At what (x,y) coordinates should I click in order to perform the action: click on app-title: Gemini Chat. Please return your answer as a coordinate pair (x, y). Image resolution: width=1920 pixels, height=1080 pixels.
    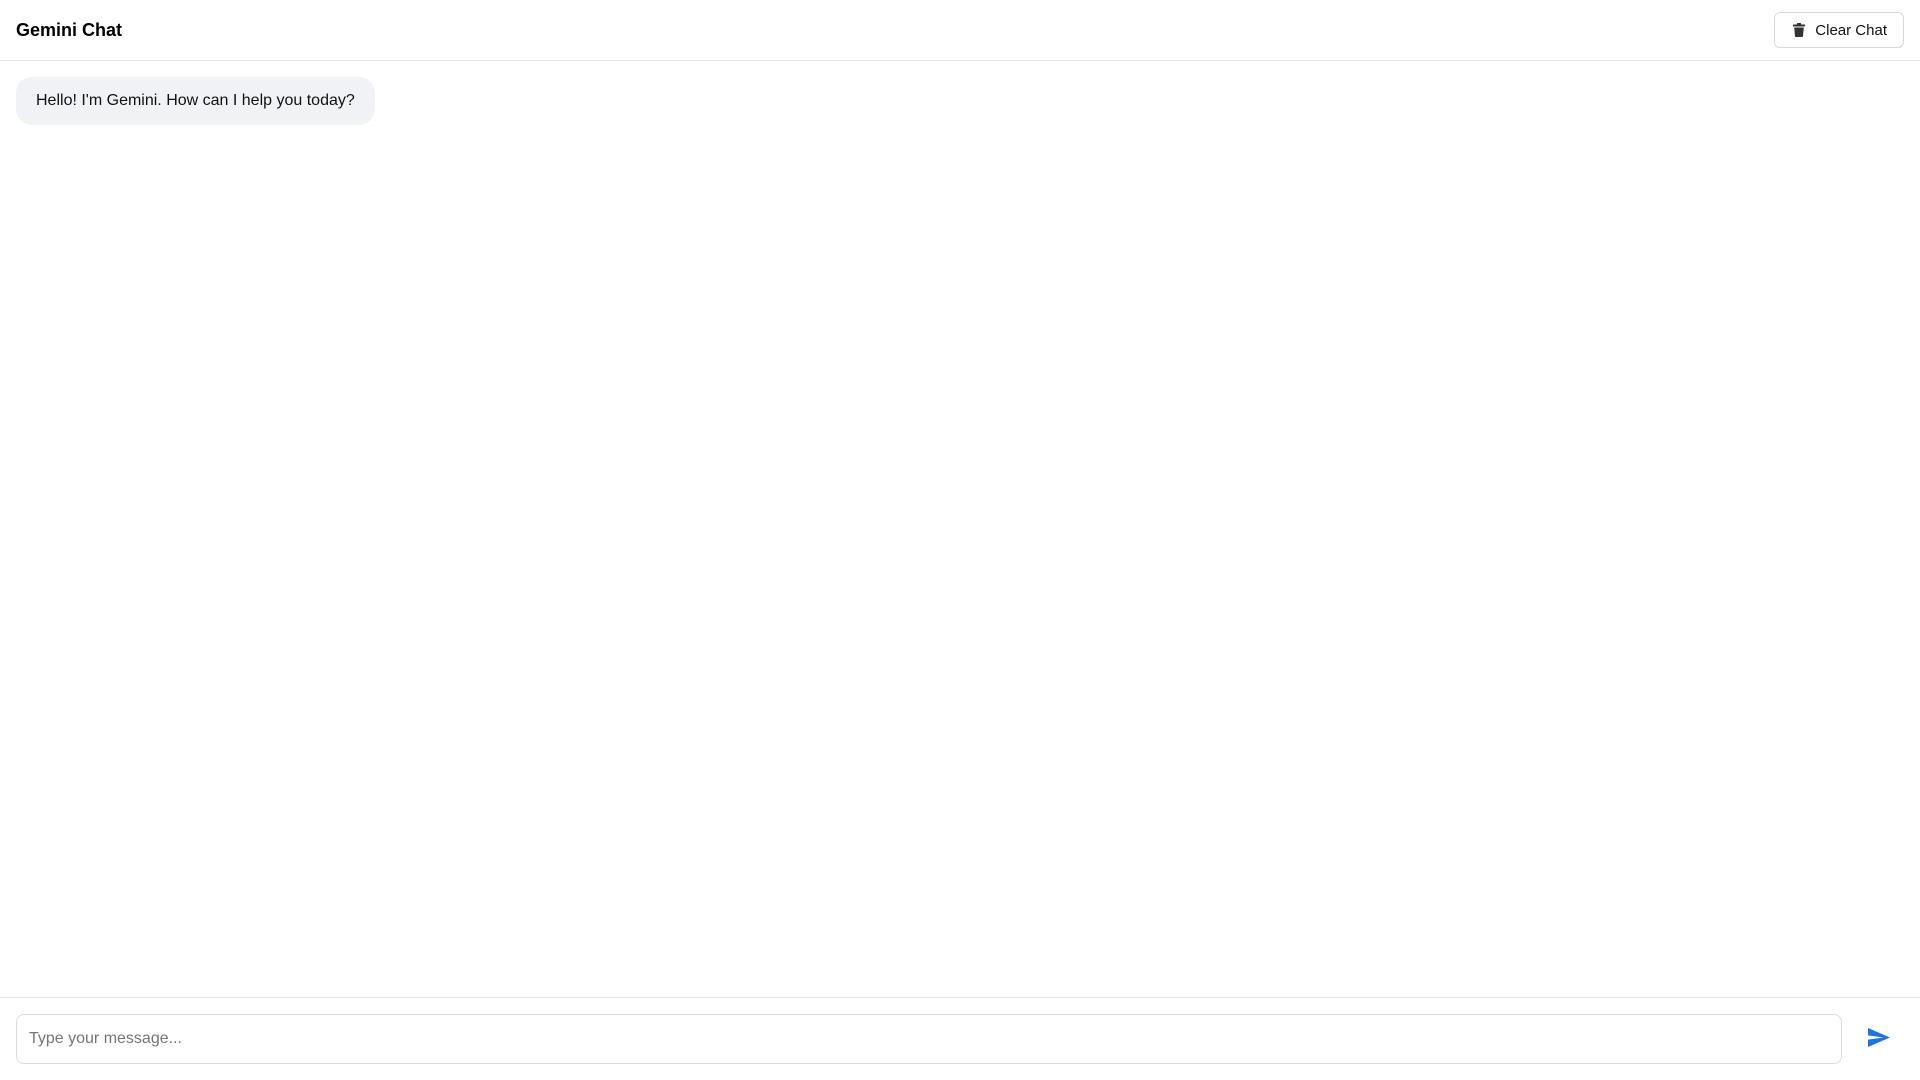
    Looking at the image, I should click on (69, 29).